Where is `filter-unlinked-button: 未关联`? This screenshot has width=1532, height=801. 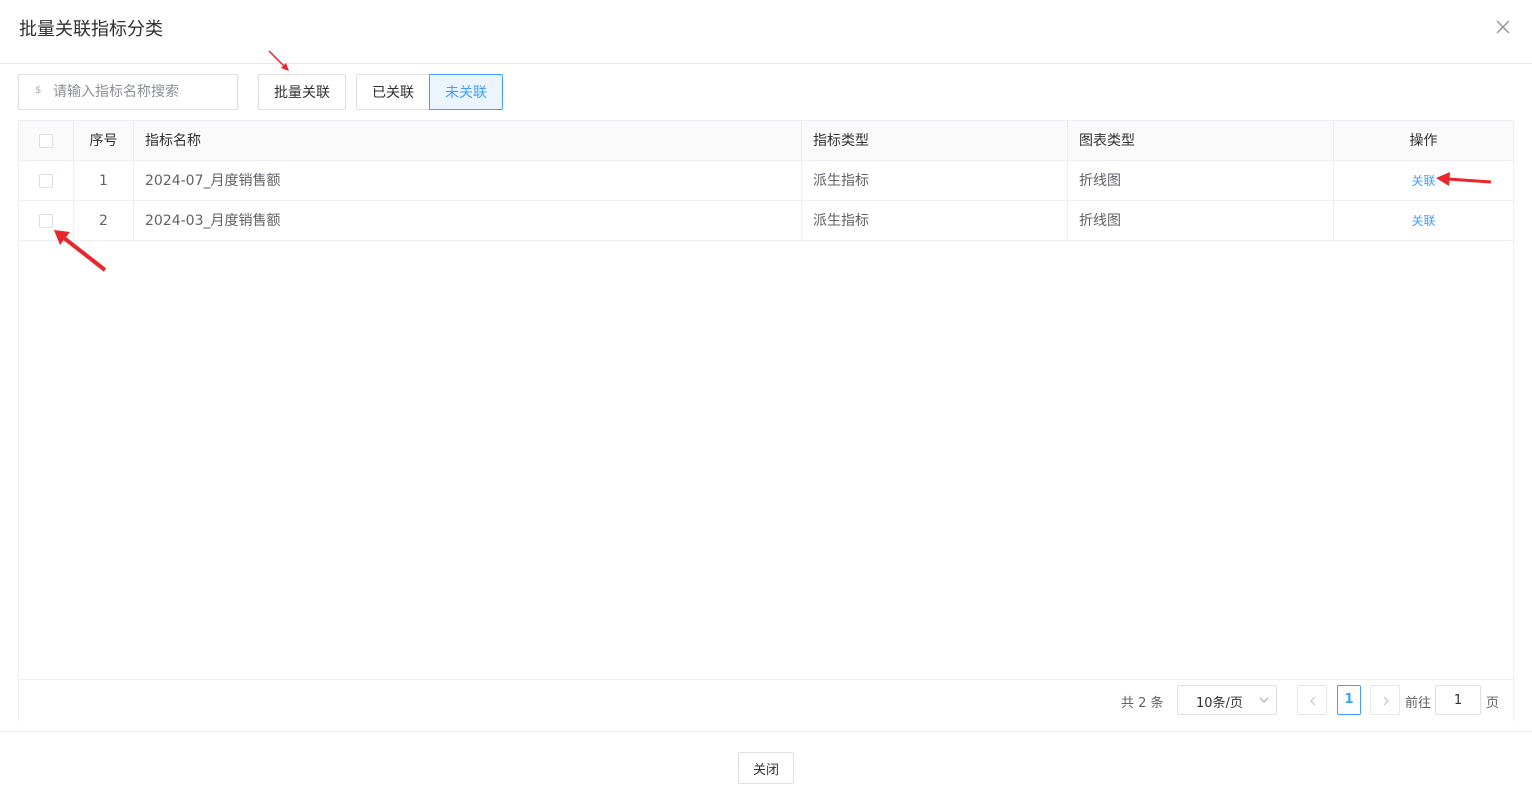
filter-unlinked-button: 未关联 is located at coordinates (466, 92).